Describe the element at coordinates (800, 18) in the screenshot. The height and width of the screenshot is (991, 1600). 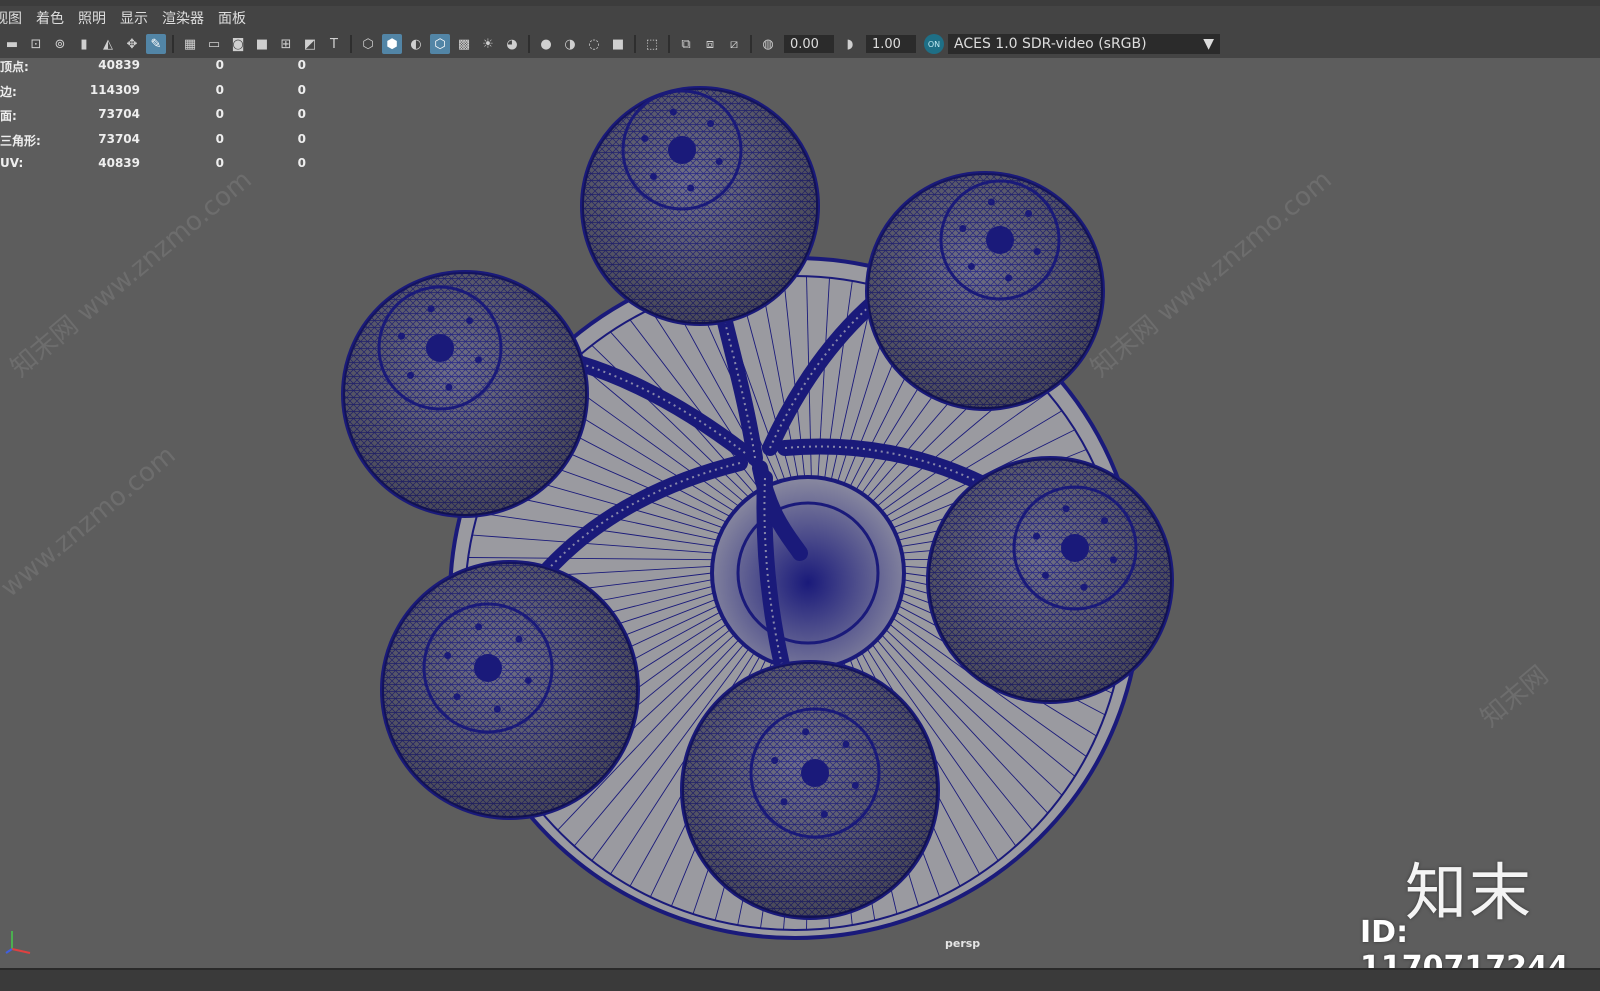
I see `panel-menu-bar: 视图 着色 照明 显示 渲染器 面板` at that location.